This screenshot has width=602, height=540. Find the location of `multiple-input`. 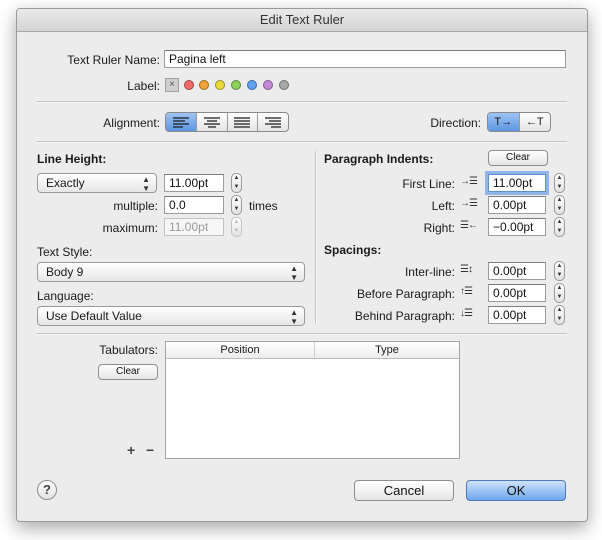

multiple-input is located at coordinates (194, 205).